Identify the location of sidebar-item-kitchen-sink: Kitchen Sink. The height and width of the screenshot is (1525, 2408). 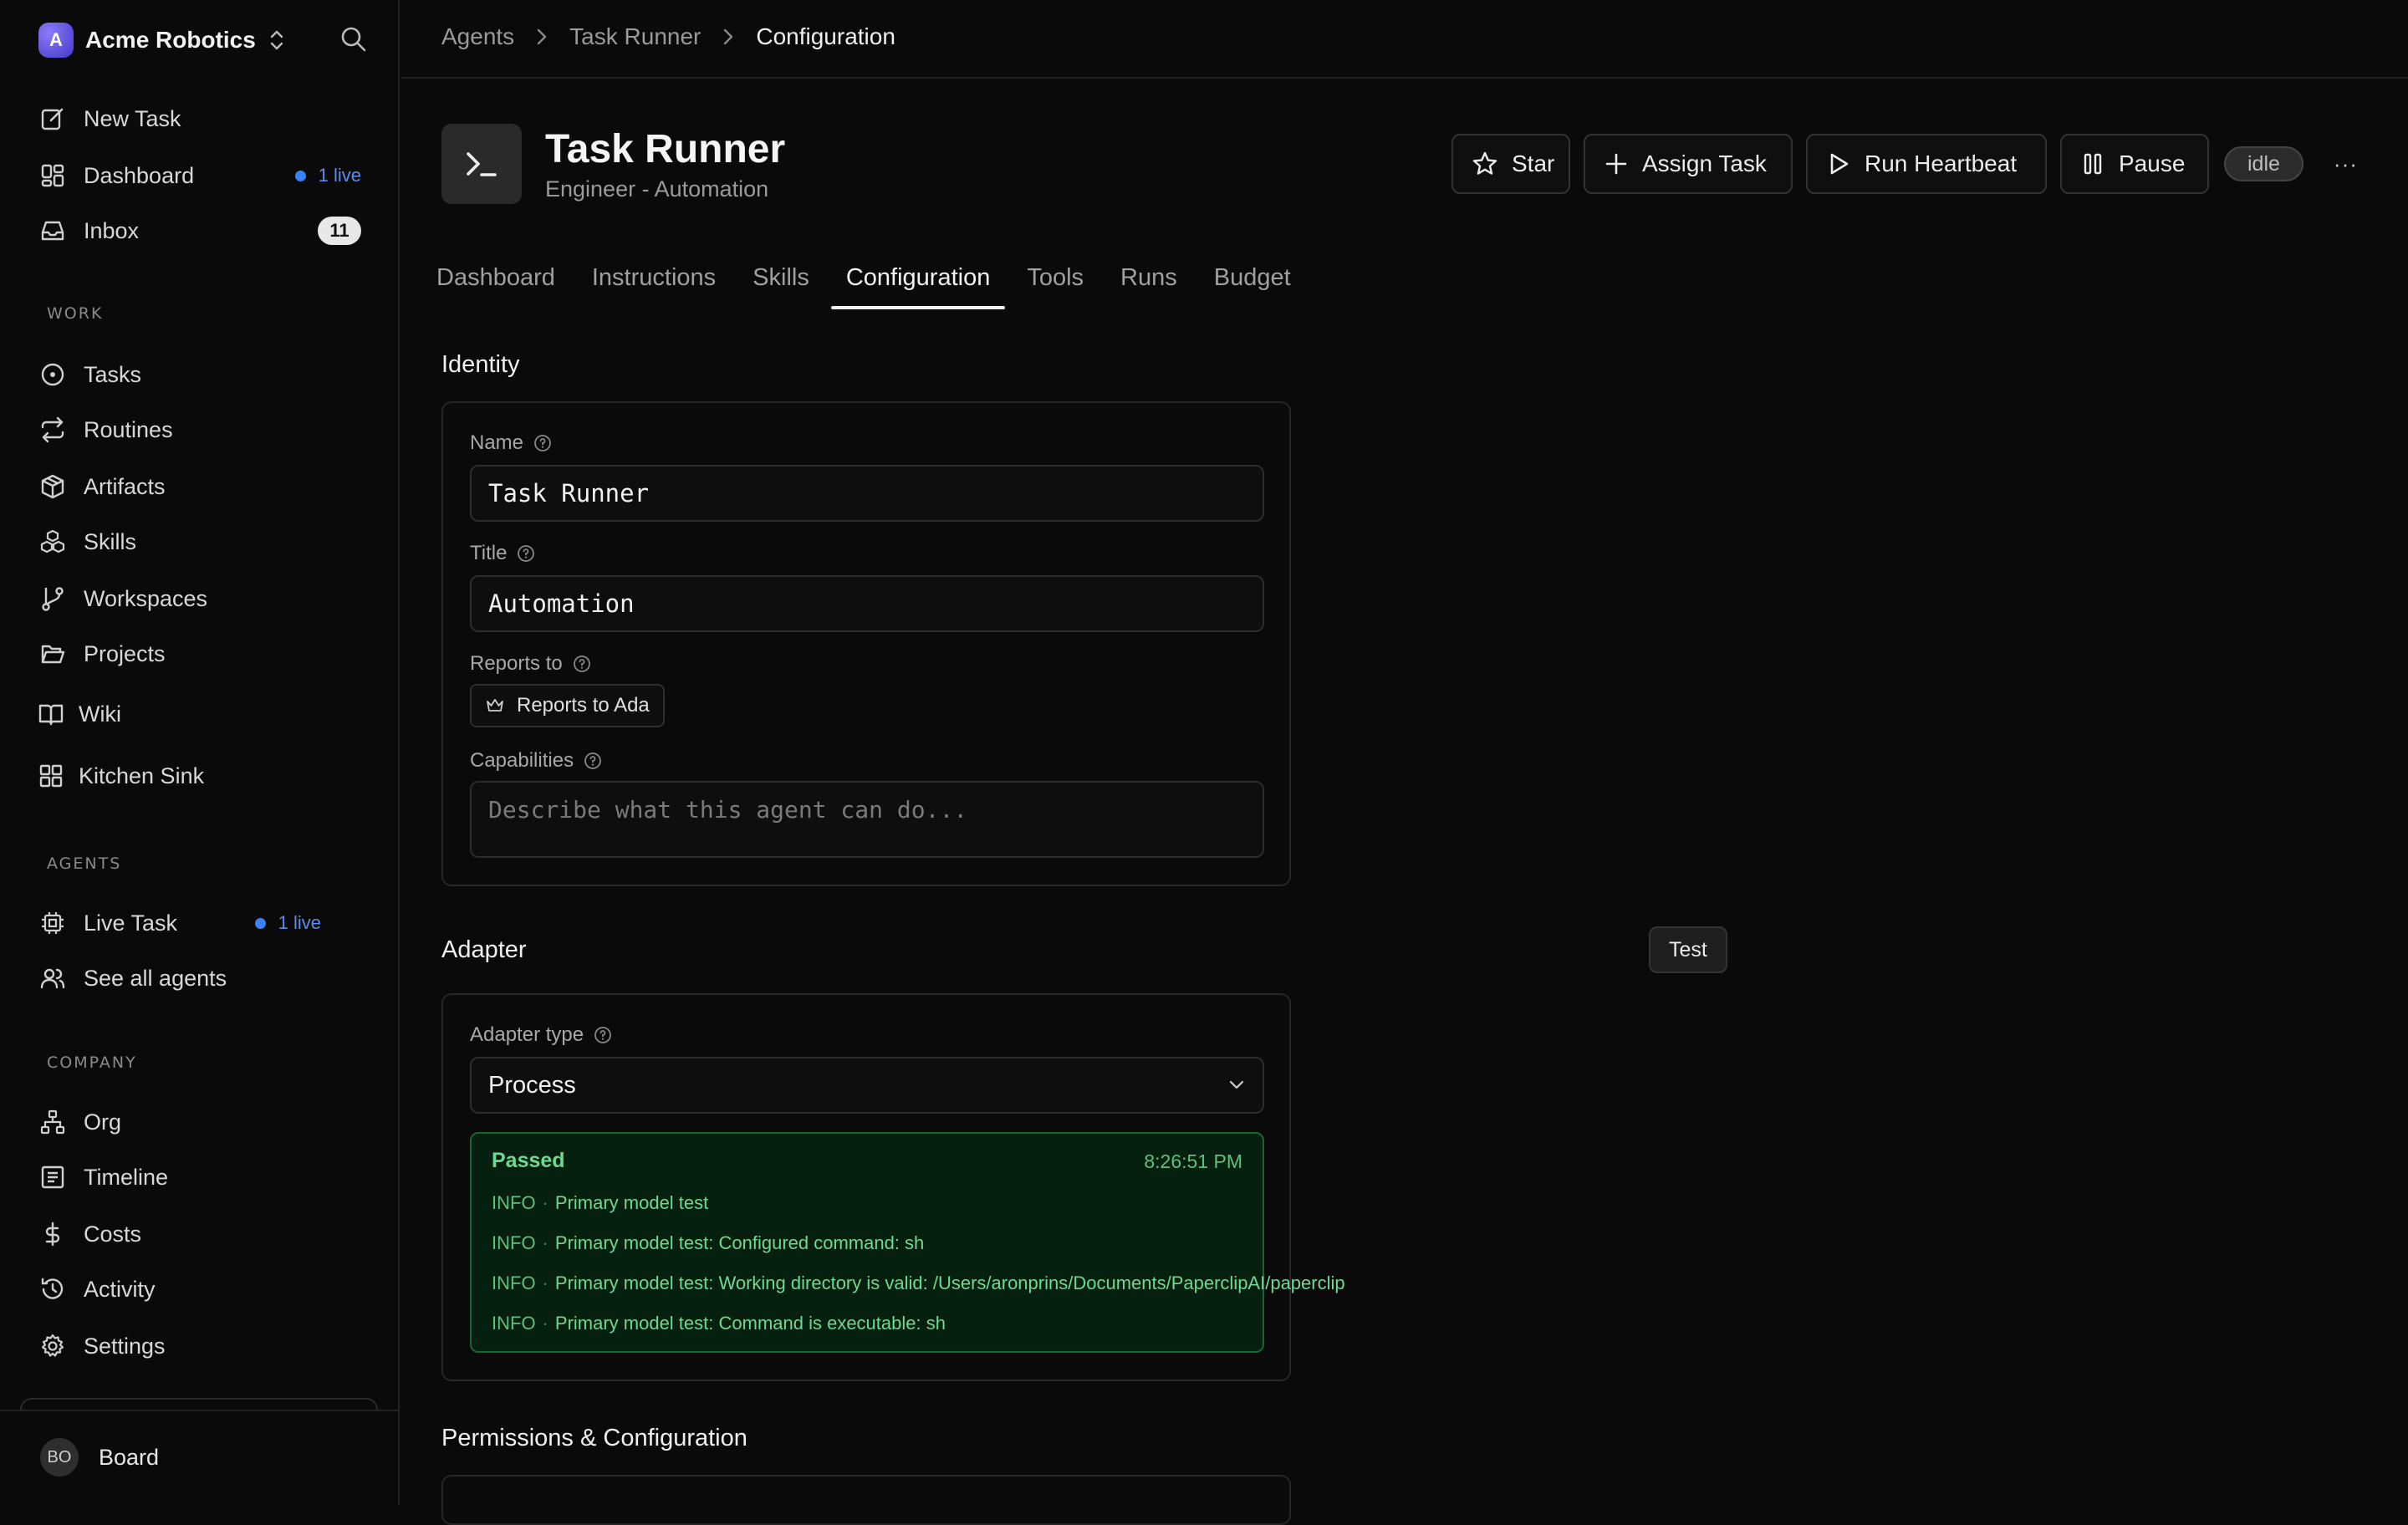
(199, 775).